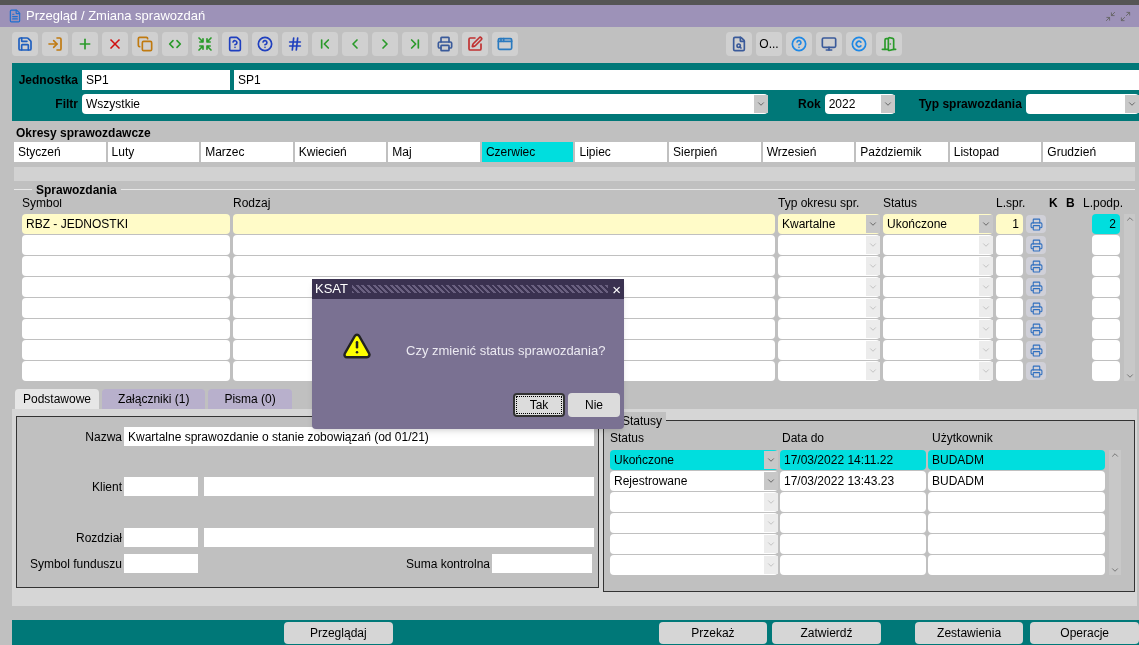  What do you see at coordinates (694, 481) in the screenshot?
I see `status-dropdown: Rejestrowane` at bounding box center [694, 481].